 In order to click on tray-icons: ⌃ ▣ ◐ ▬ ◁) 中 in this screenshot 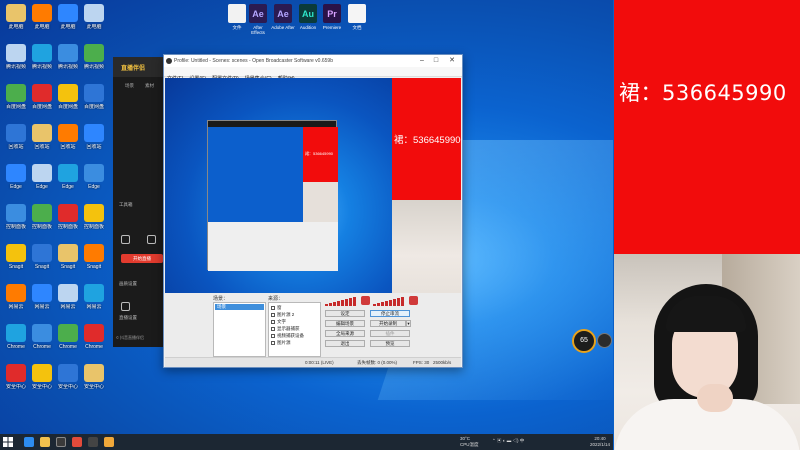, I will do `click(508, 441)`.